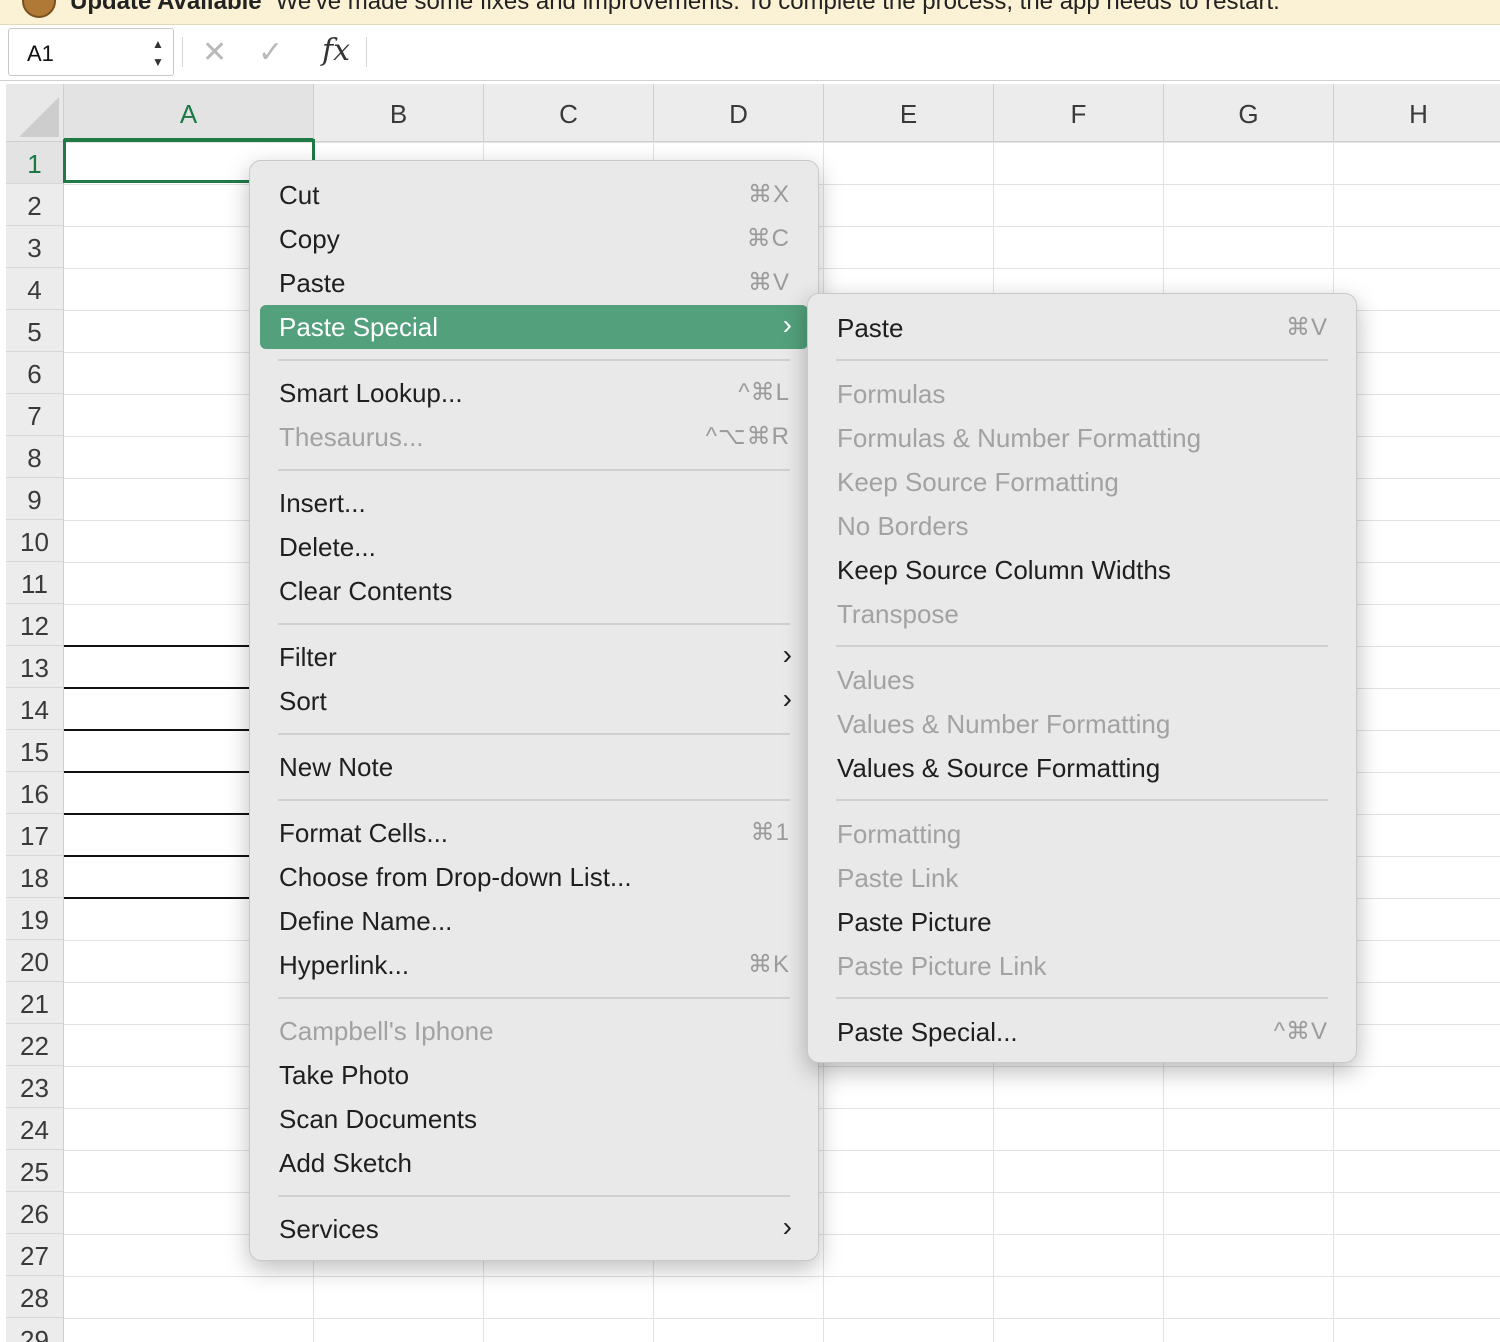  I want to click on row-header-19: 19, so click(34, 919).